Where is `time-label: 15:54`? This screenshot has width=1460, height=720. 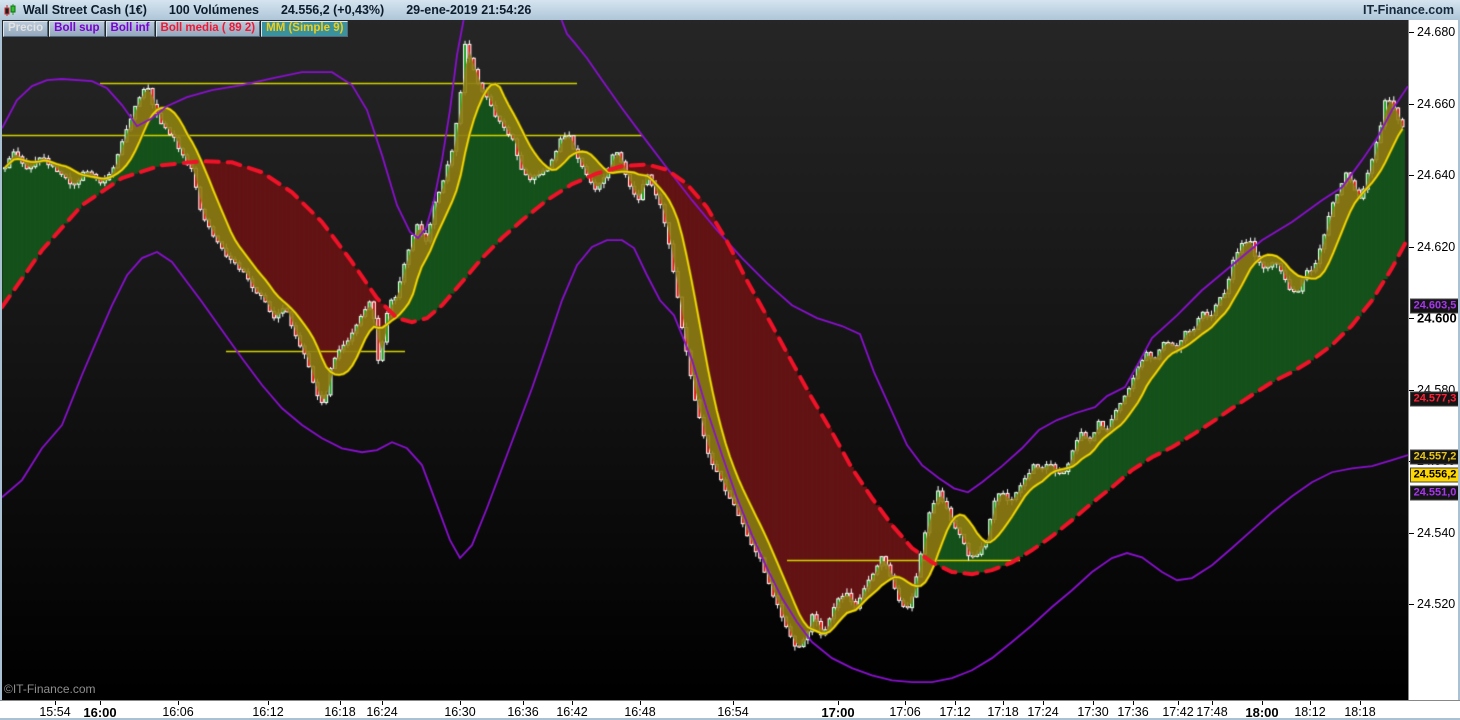 time-label: 15:54 is located at coordinates (55, 712).